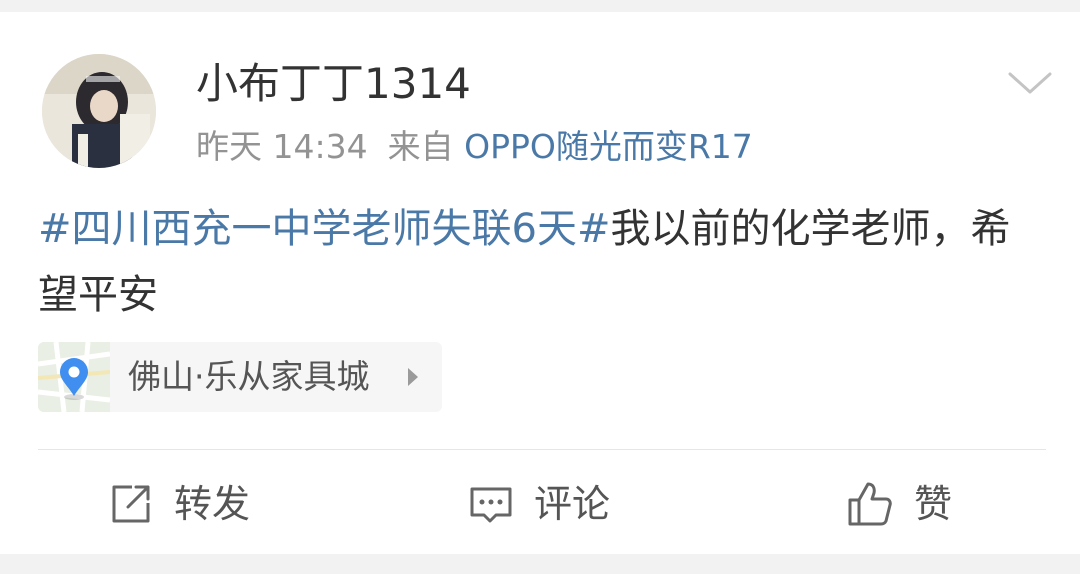 This screenshot has height=574, width=1080. I want to click on location-chip: 佛山·乐从家具城, so click(240, 377).